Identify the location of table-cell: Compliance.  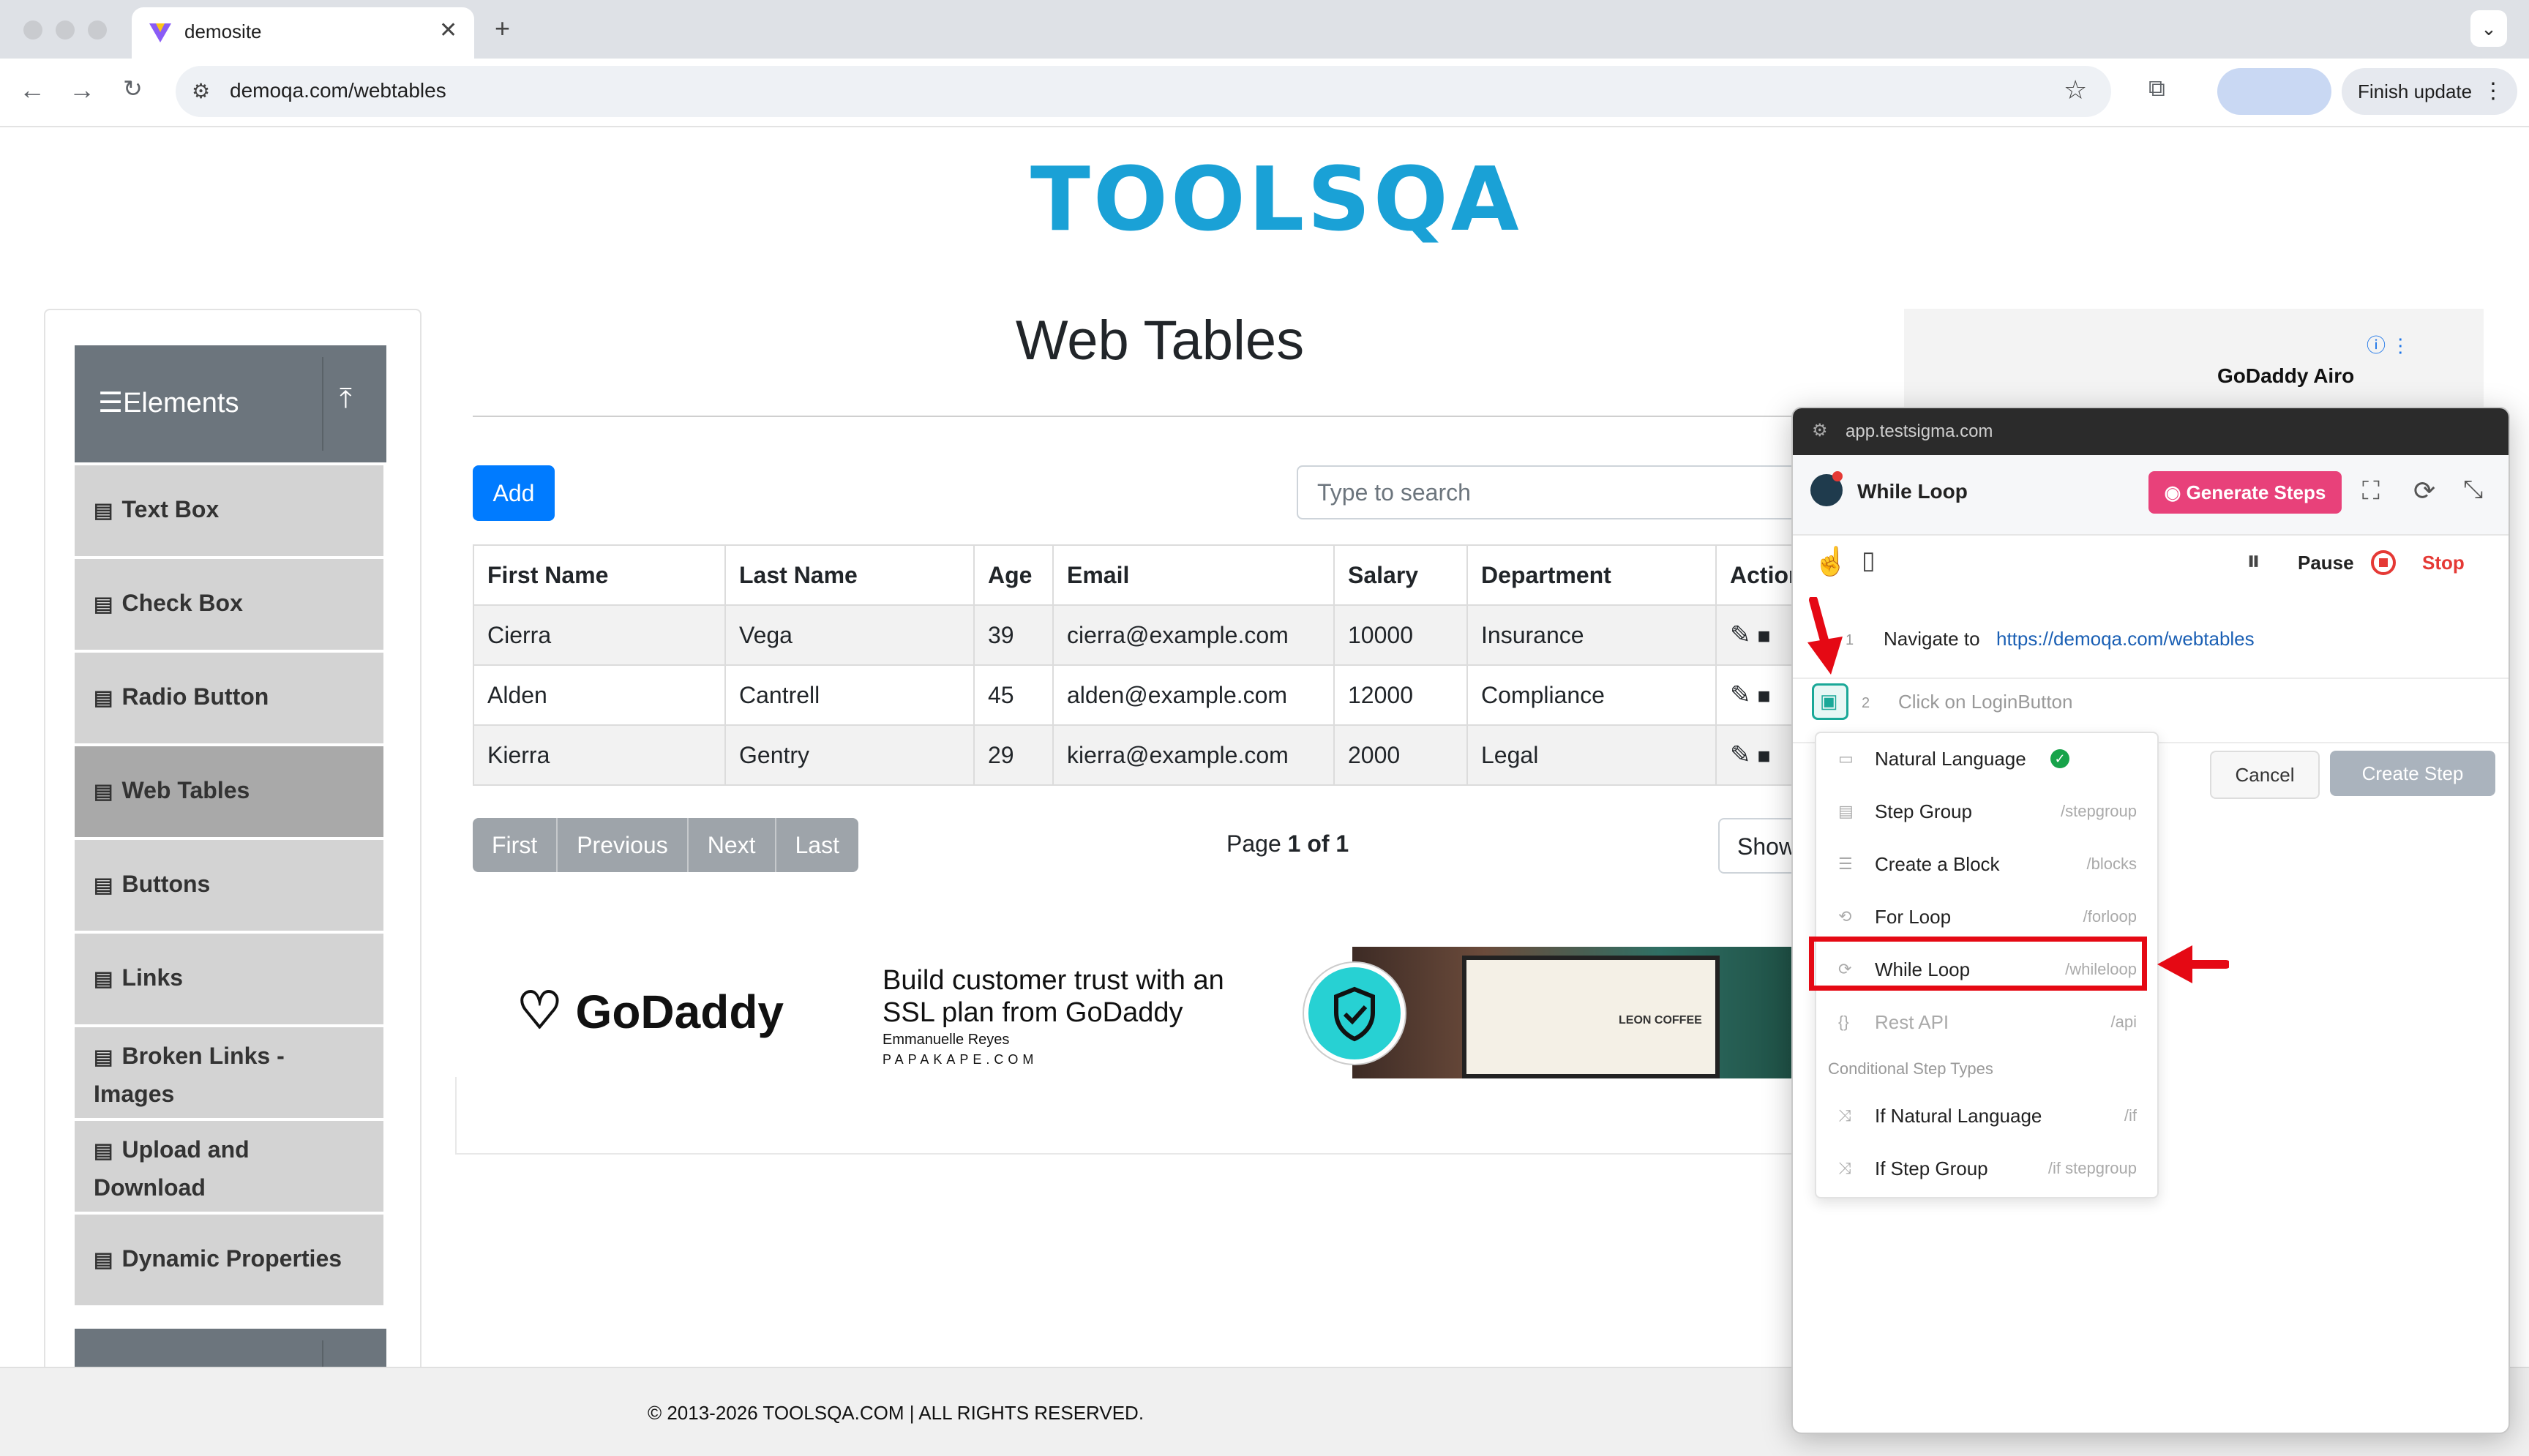
(1592, 695).